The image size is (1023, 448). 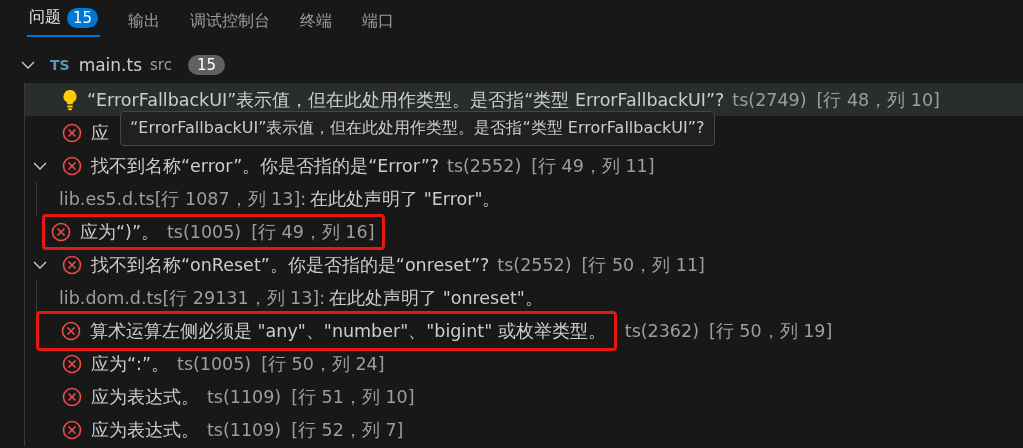 What do you see at coordinates (436, 298) in the screenshot?
I see `problem-message: 在此处声明了 "onreset"。` at bounding box center [436, 298].